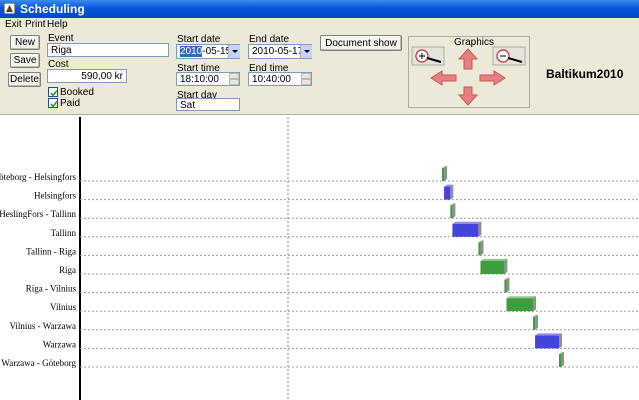 The width and height of the screenshot is (639, 400). Describe the element at coordinates (492, 78) in the screenshot. I see `arrow-right-icon` at that location.